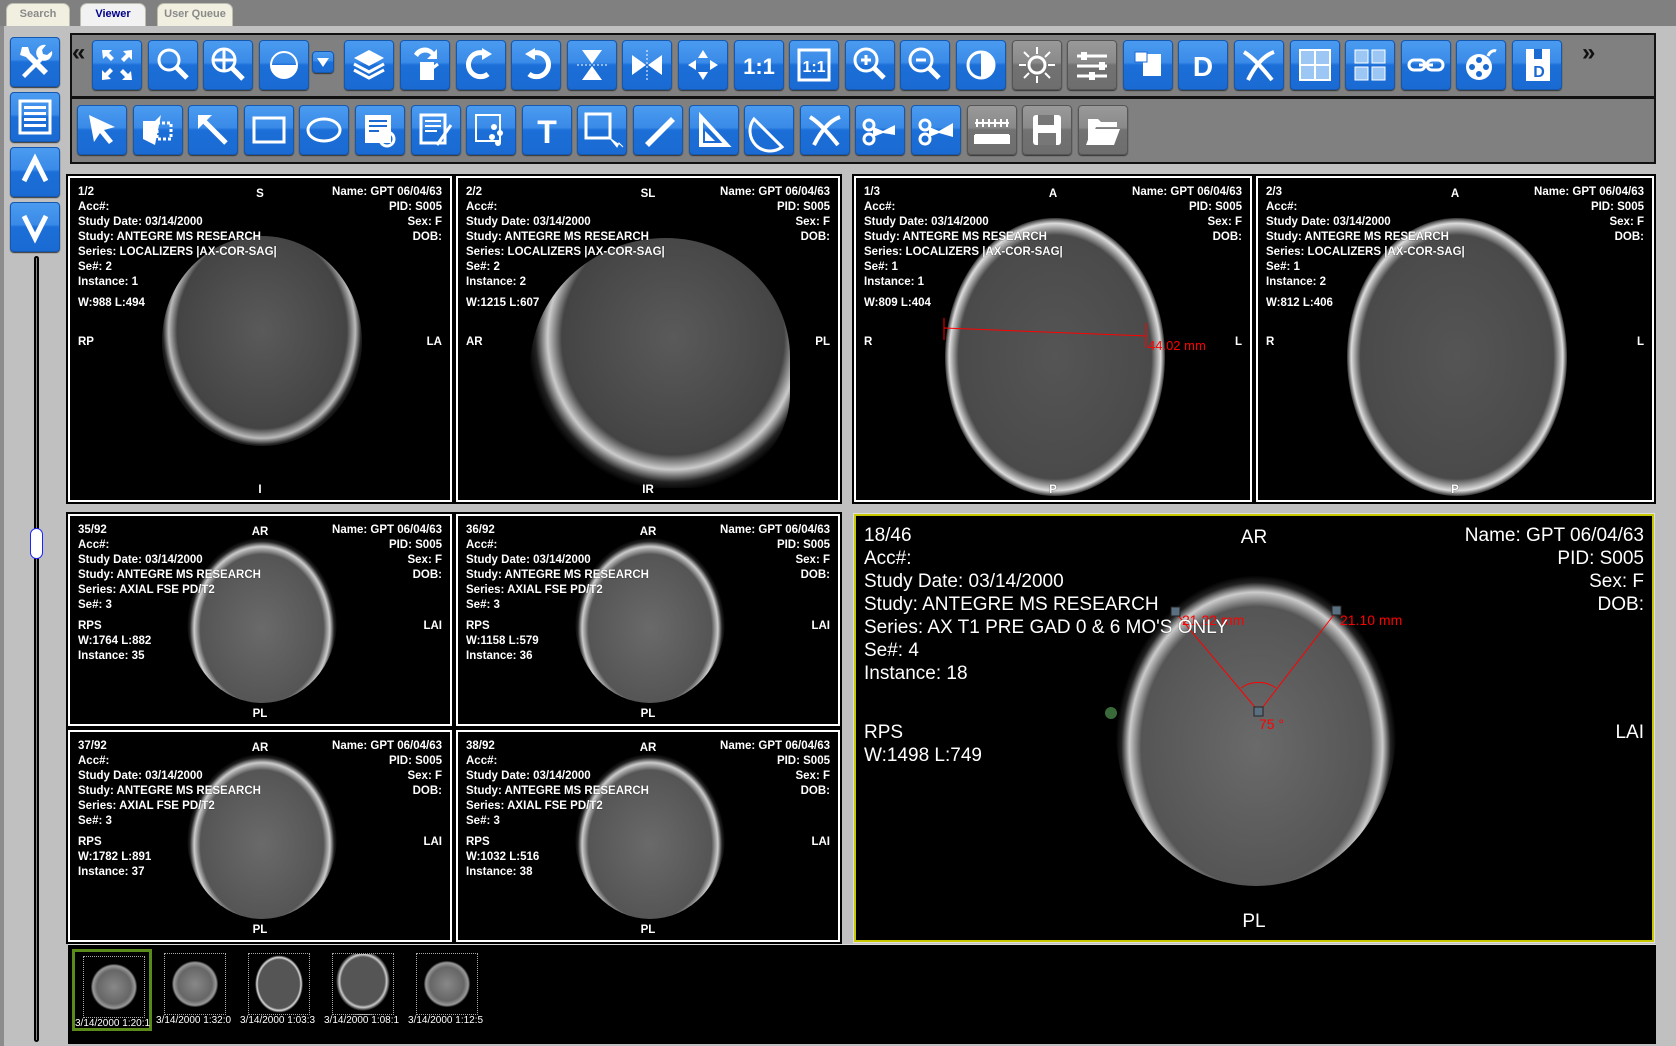  Describe the element at coordinates (869, 65) in the screenshot. I see `zoom-in-button` at that location.